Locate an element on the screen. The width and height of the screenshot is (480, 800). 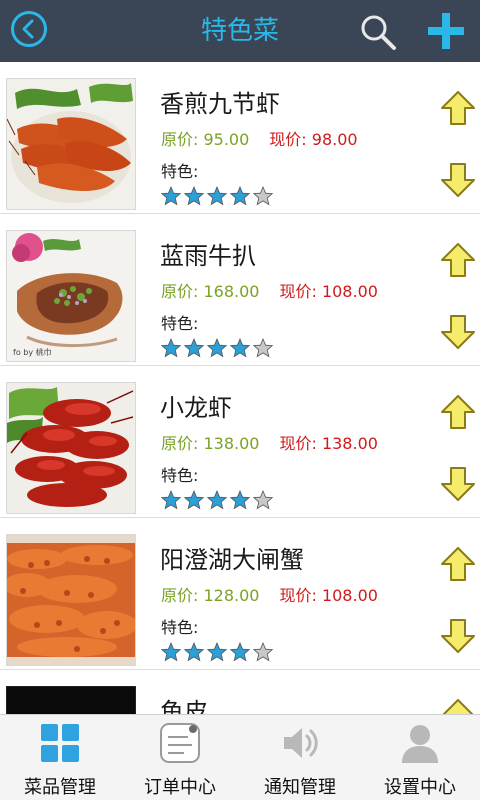
dish-photo: fo by 桃巾 is located at coordinates (71, 296).